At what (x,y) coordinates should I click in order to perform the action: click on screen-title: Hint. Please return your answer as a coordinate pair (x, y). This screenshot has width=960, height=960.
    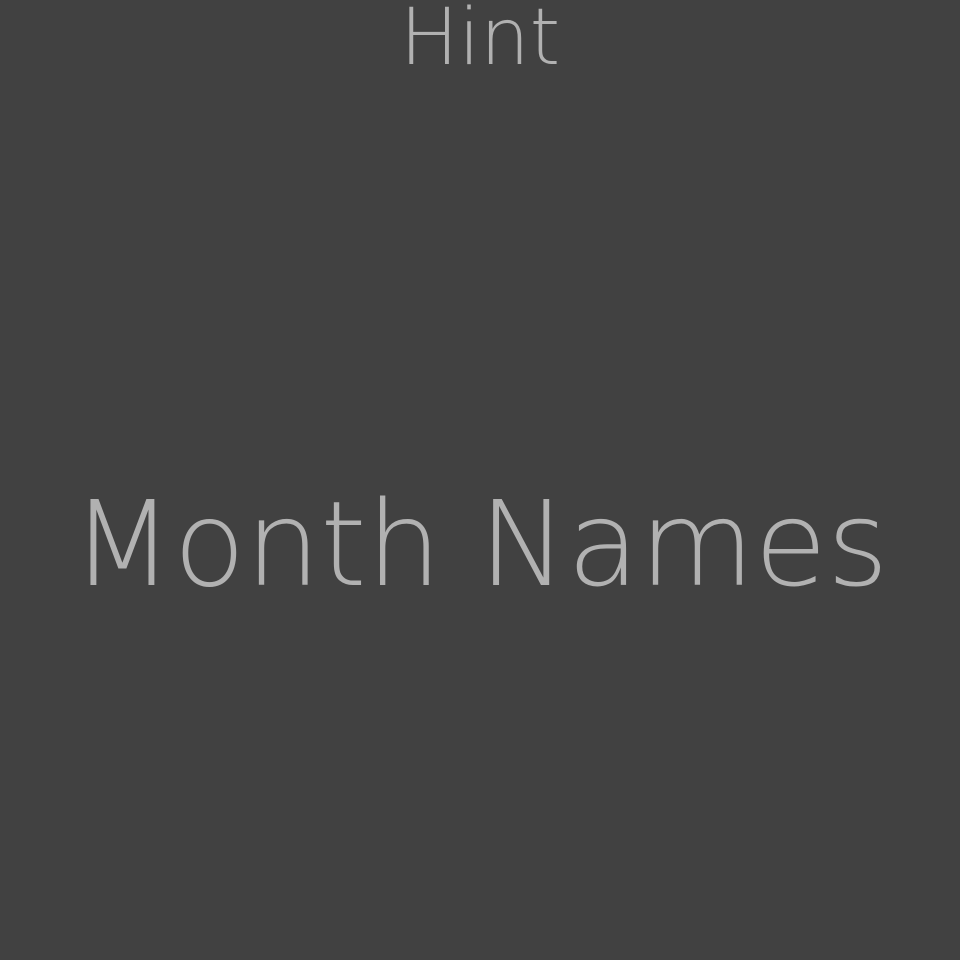
    Looking at the image, I should click on (480, 41).